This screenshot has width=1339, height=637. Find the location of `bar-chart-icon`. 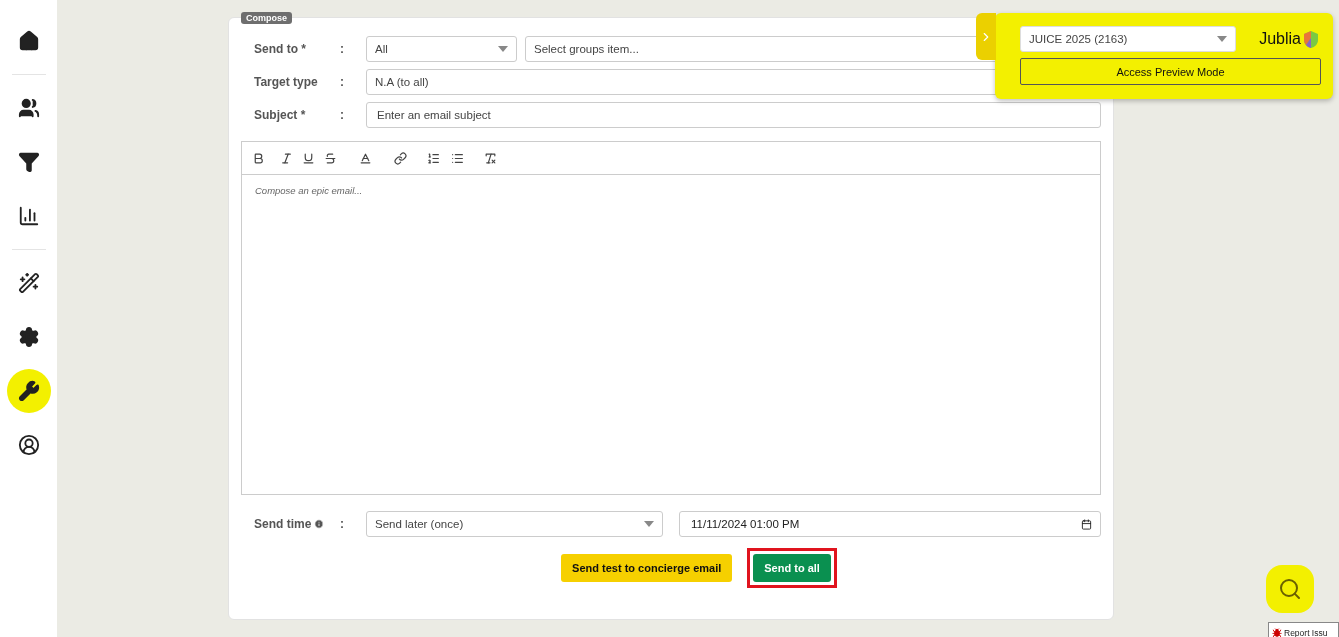

bar-chart-icon is located at coordinates (28, 216).